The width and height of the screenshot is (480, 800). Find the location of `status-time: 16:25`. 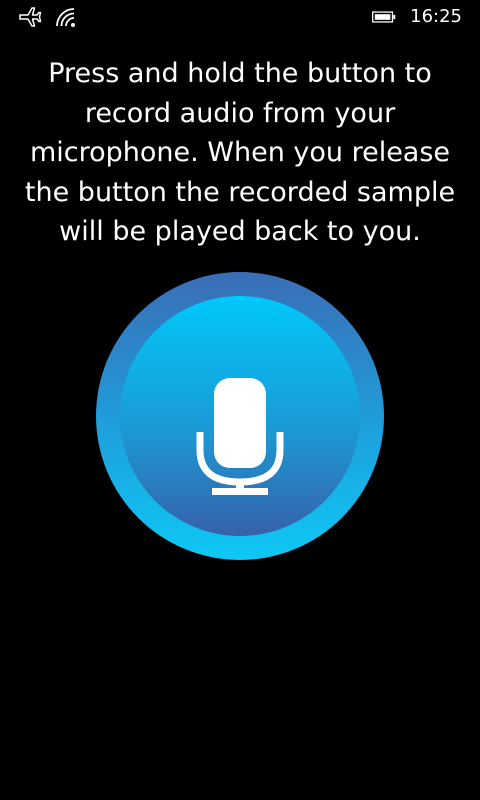

status-time: 16:25 is located at coordinates (436, 16).